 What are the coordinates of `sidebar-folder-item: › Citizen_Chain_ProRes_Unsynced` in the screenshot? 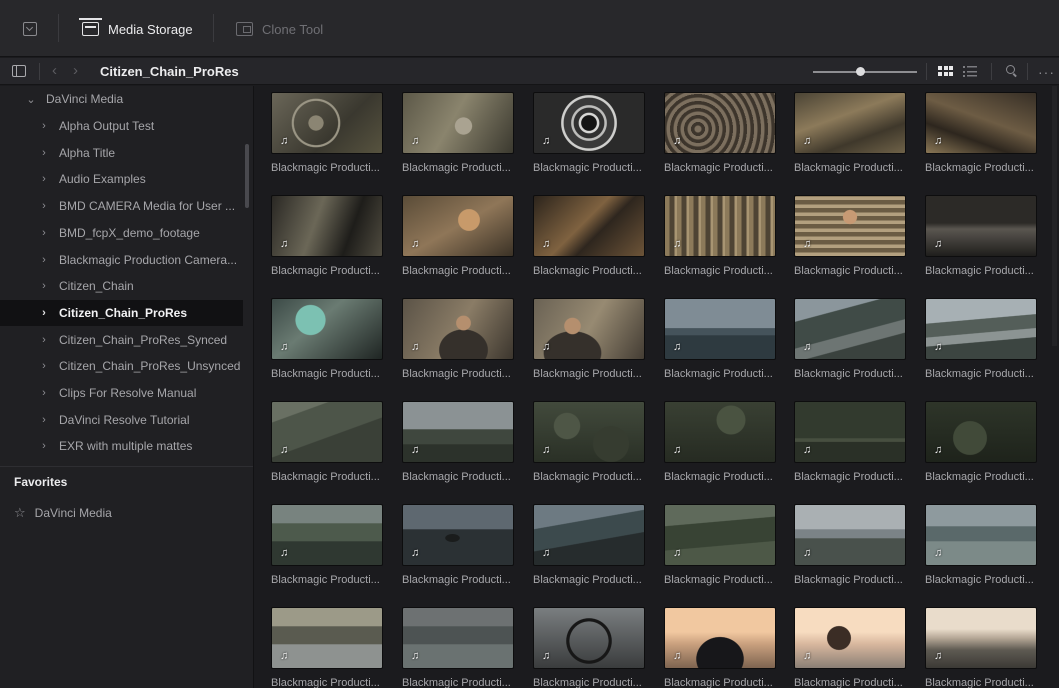 It's located at (121, 366).